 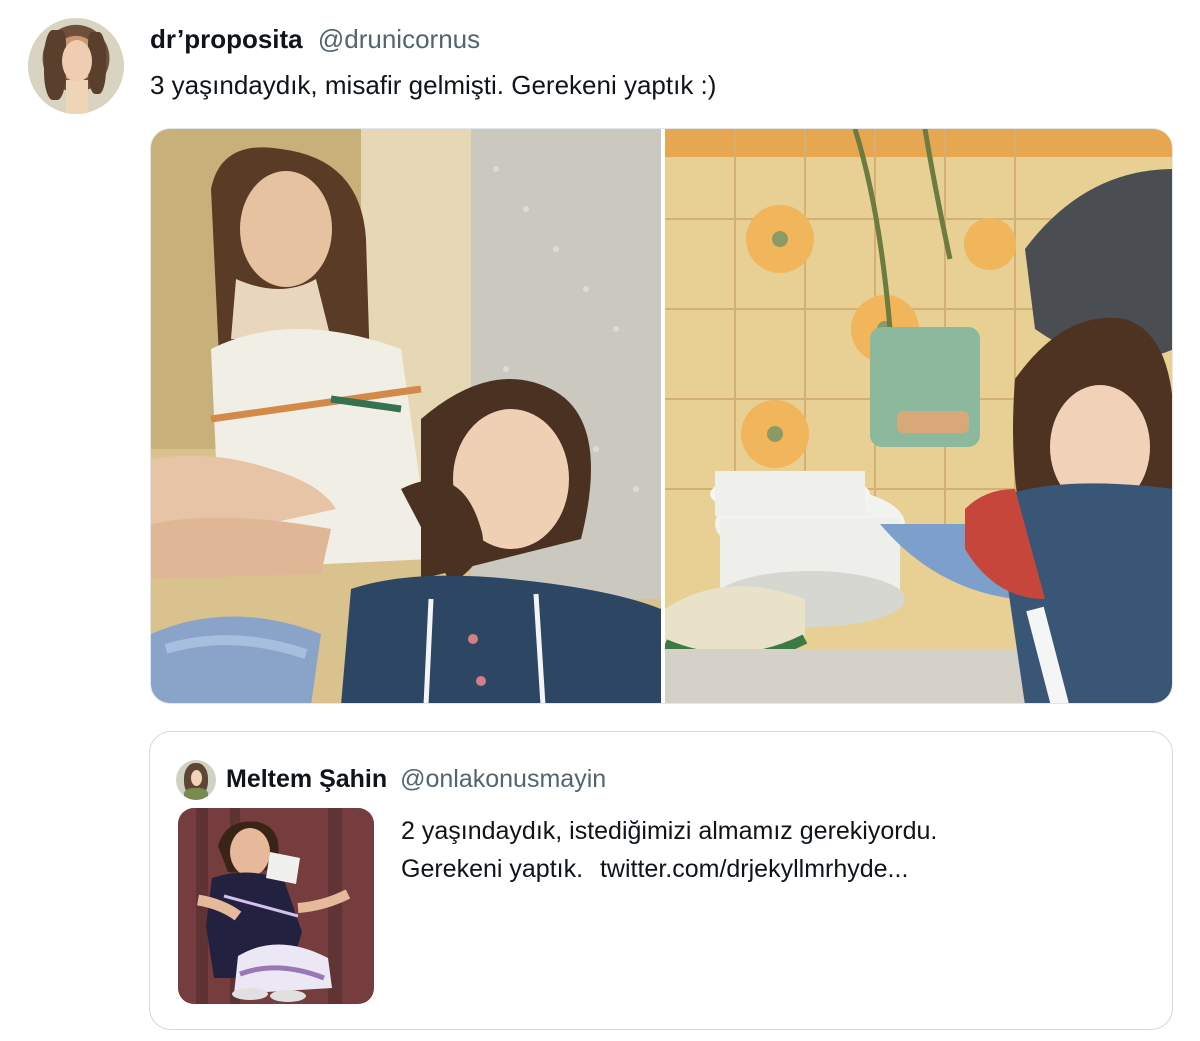 I want to click on quoted-tweet-media, so click(x=276, y=906).